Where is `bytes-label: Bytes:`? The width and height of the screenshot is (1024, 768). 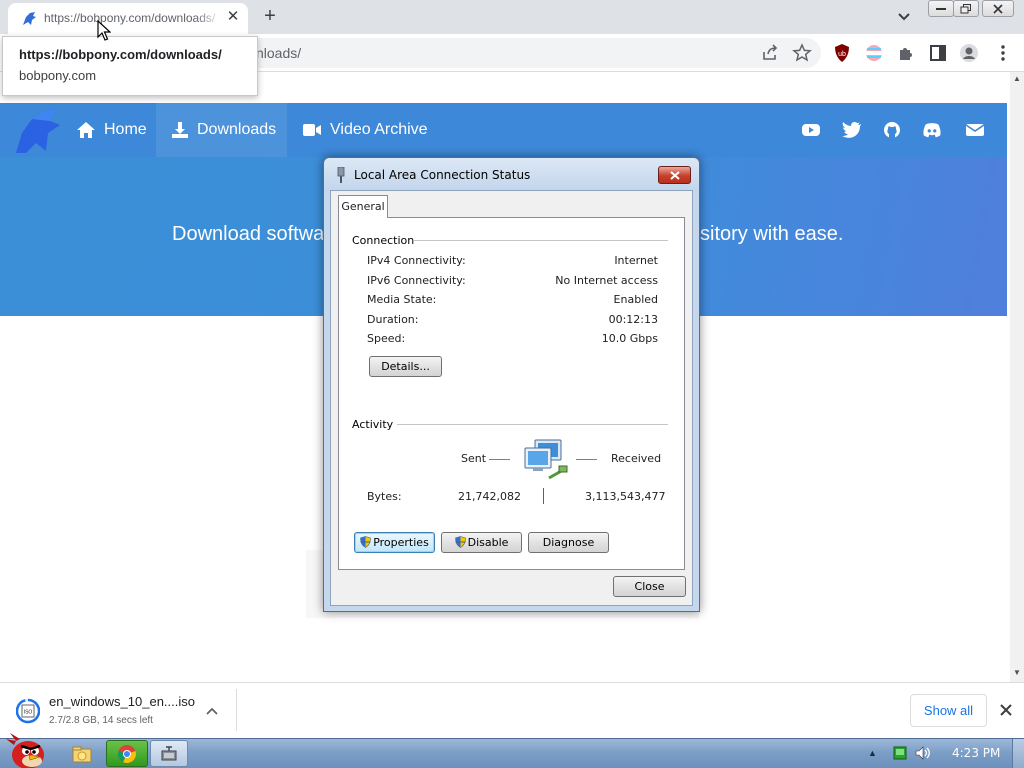 bytes-label: Bytes: is located at coordinates (384, 496).